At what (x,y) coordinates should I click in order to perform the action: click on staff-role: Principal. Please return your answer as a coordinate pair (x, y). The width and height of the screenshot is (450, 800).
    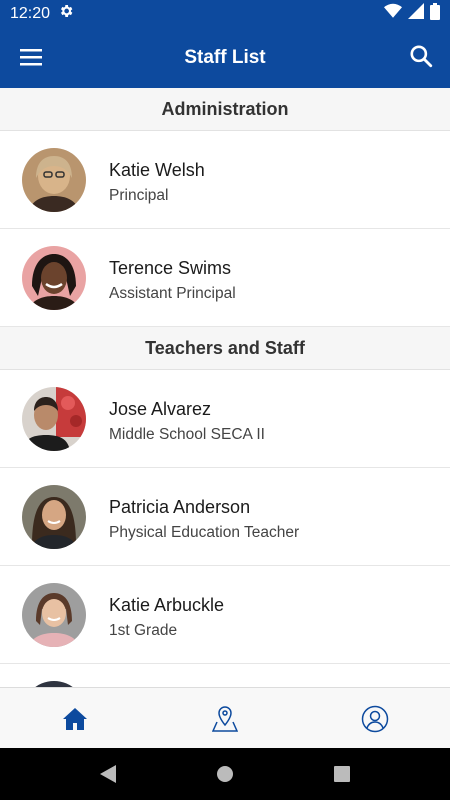
    Looking at the image, I should click on (139, 195).